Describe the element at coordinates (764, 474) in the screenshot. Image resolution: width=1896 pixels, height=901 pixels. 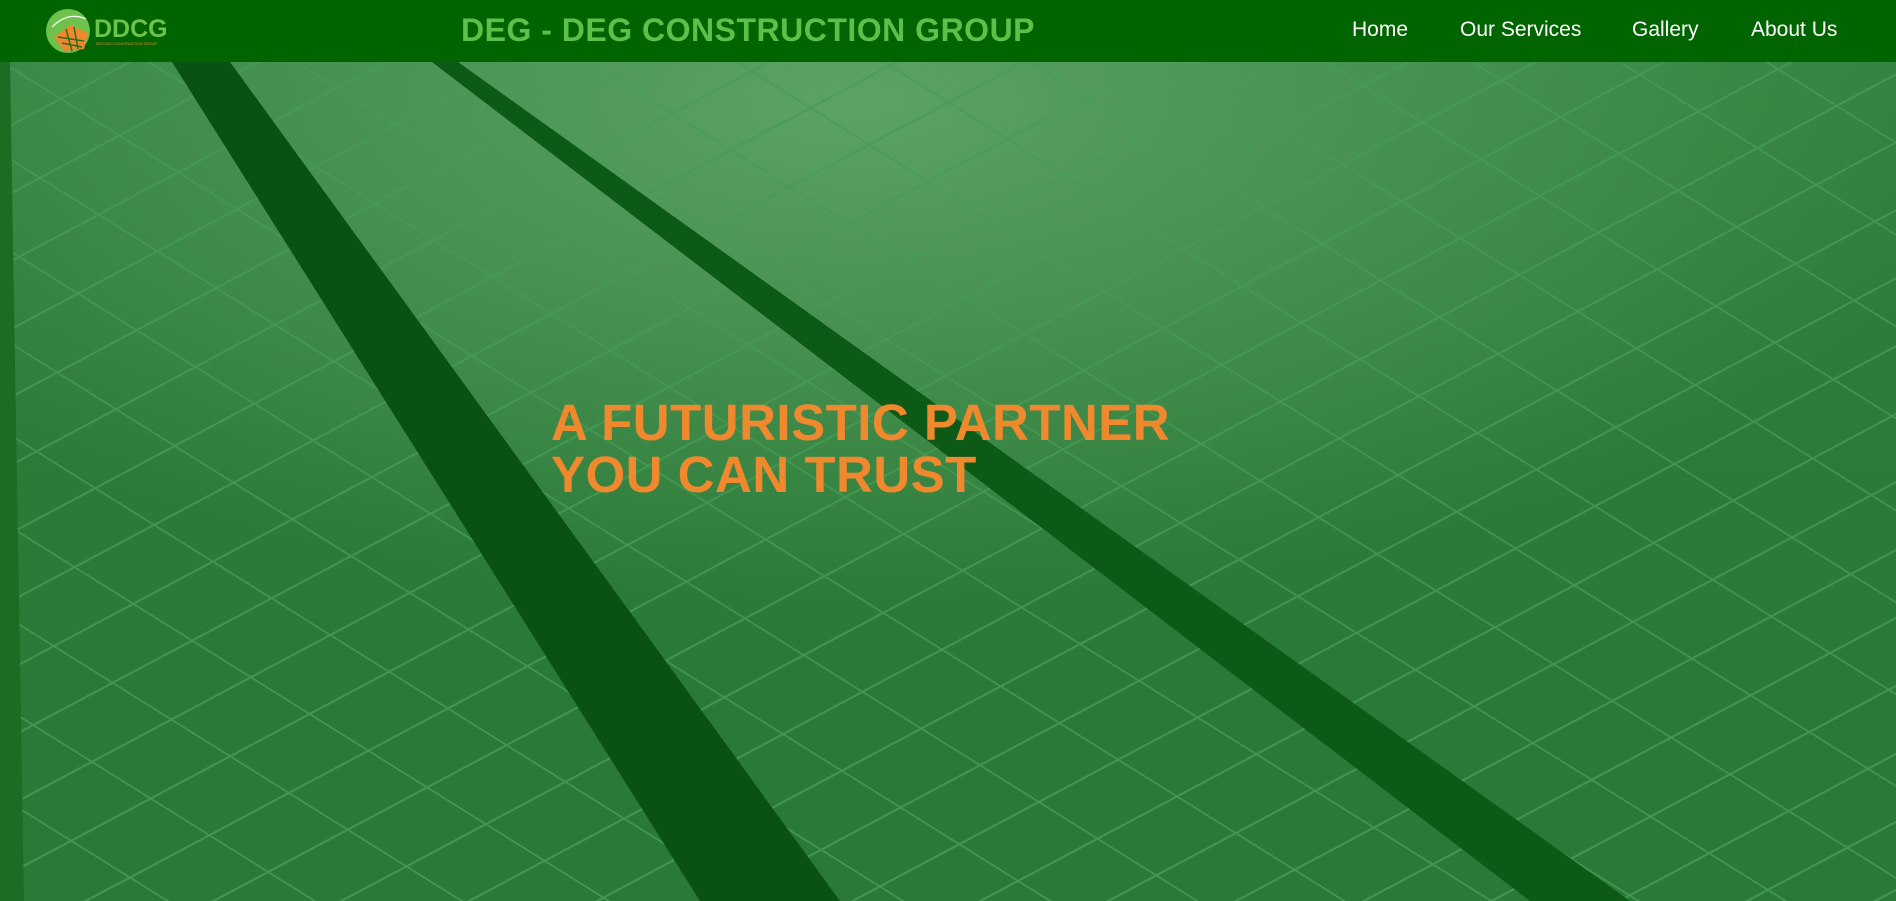
I see `hero-headline-line-2: YOU CAN TRUST` at that location.